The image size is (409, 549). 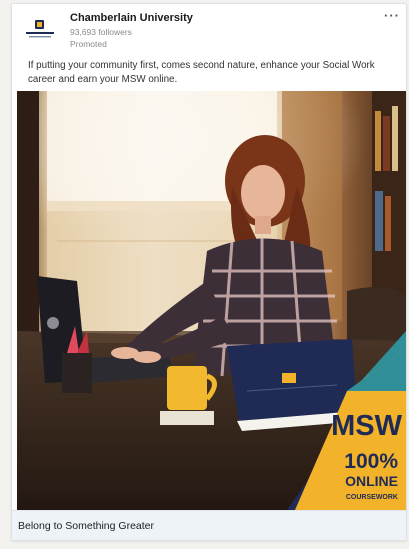 What do you see at coordinates (209, 525) in the screenshot?
I see `ad-cta-bar: Belong to Something Greater` at bounding box center [209, 525].